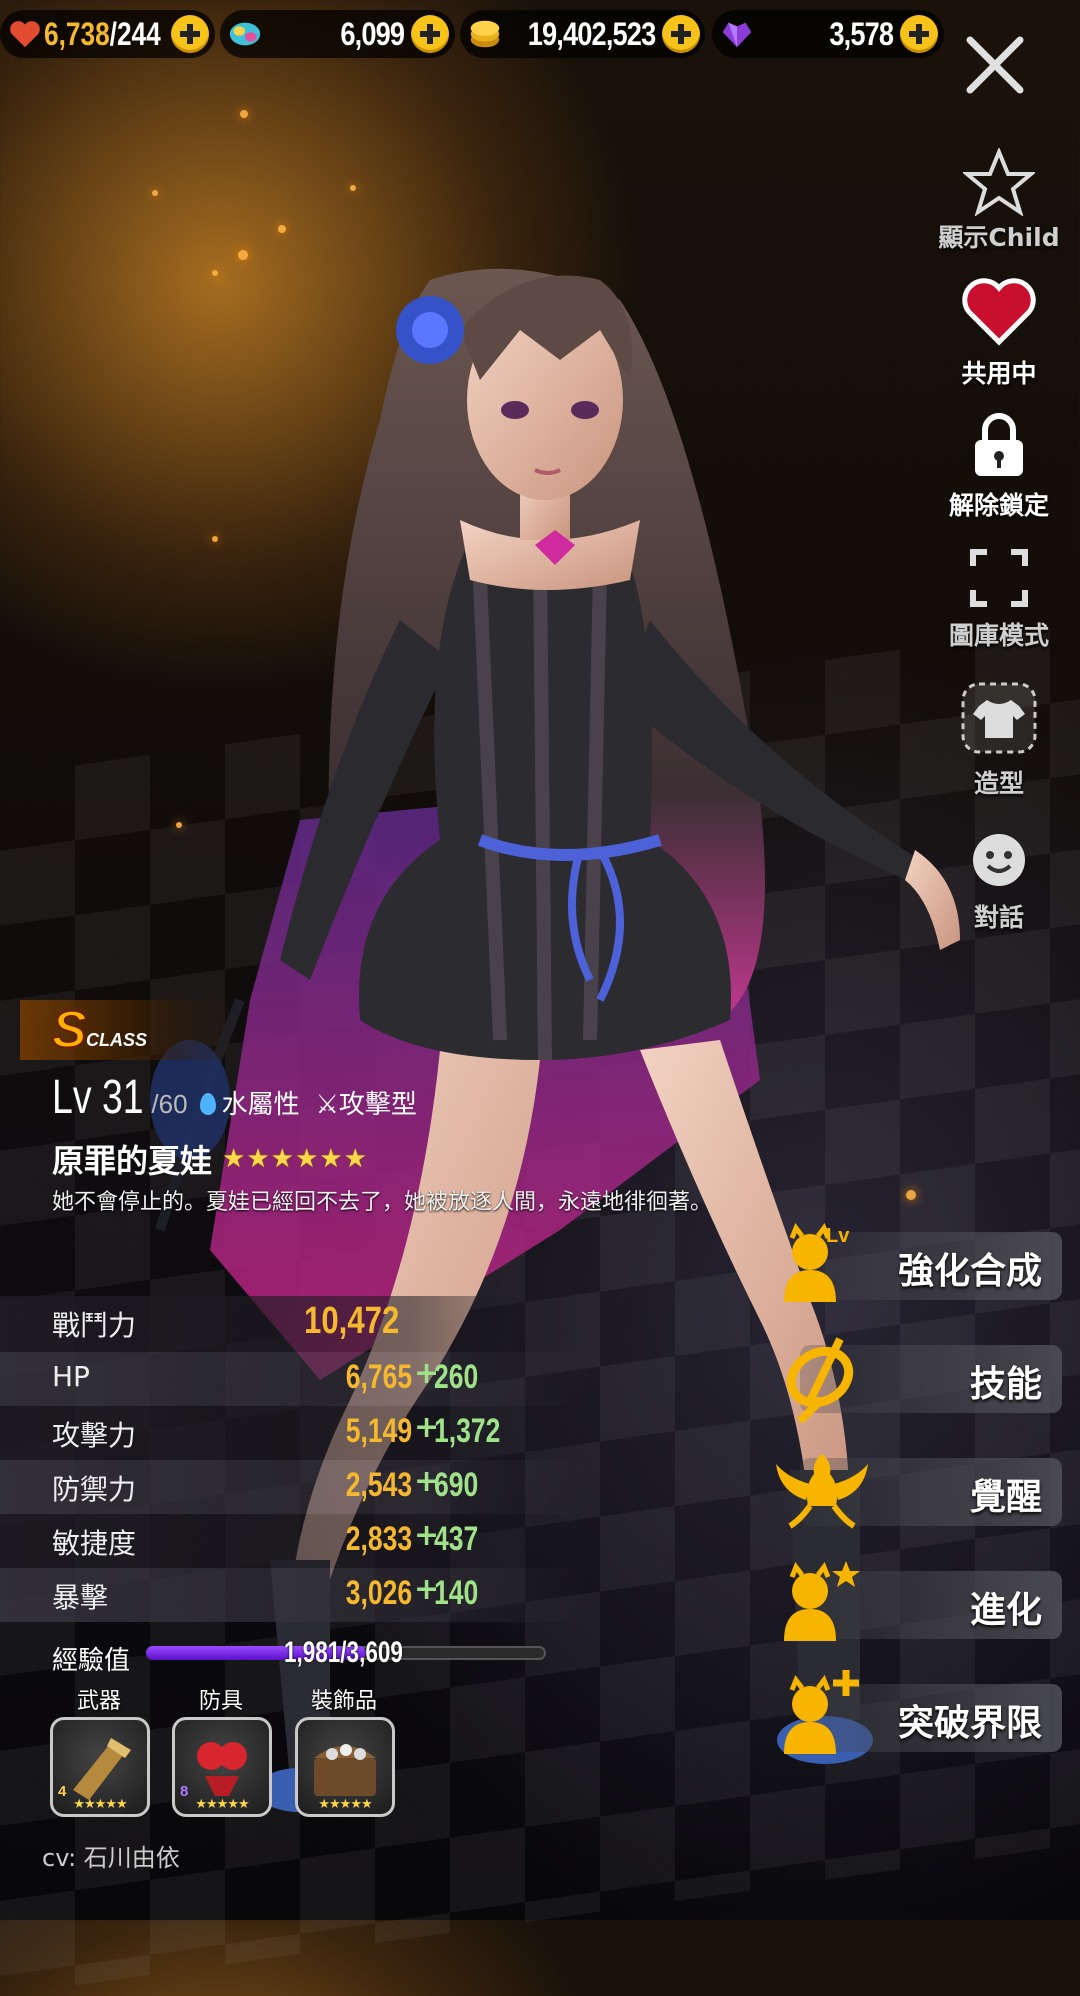 Image resolution: width=1080 pixels, height=1996 pixels. What do you see at coordinates (821, 1712) in the screenshot?
I see `limit-break-icon` at bounding box center [821, 1712].